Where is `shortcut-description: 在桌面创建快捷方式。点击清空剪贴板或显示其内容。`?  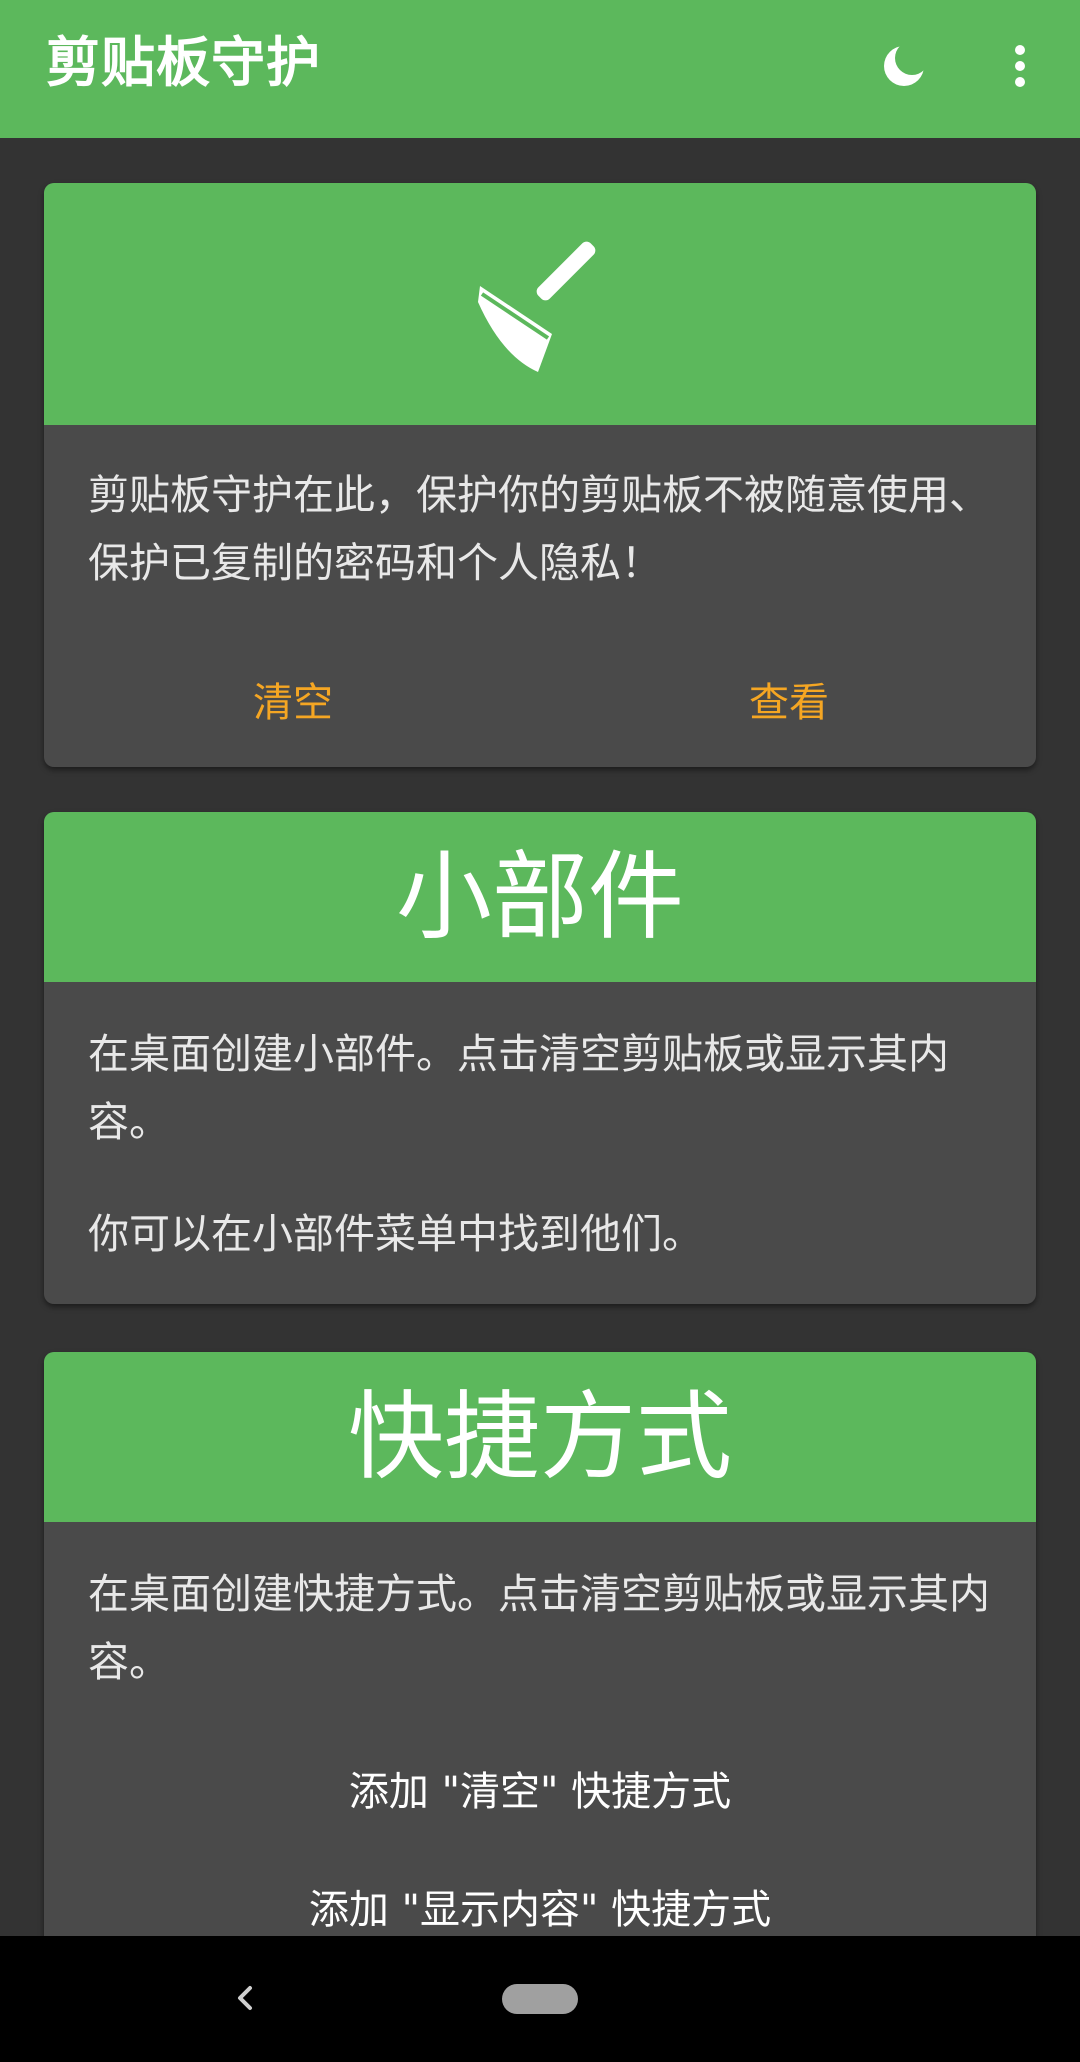
shortcut-description: 在桌面创建快捷方式。点击清空剪贴板或显示其内容。 is located at coordinates (539, 1628).